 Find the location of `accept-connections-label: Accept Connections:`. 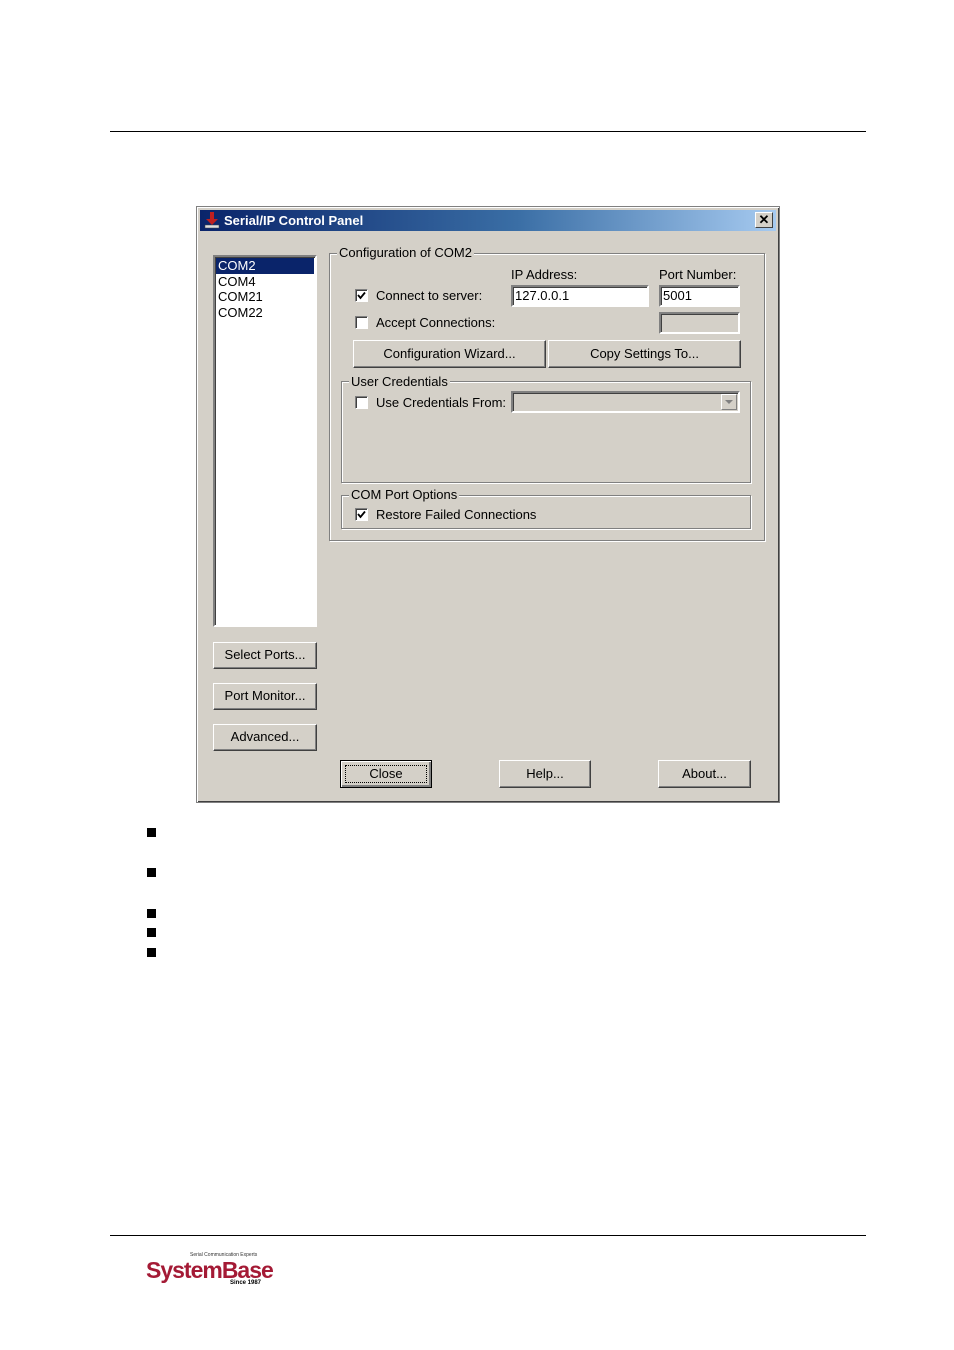

accept-connections-label: Accept Connections: is located at coordinates (436, 322).